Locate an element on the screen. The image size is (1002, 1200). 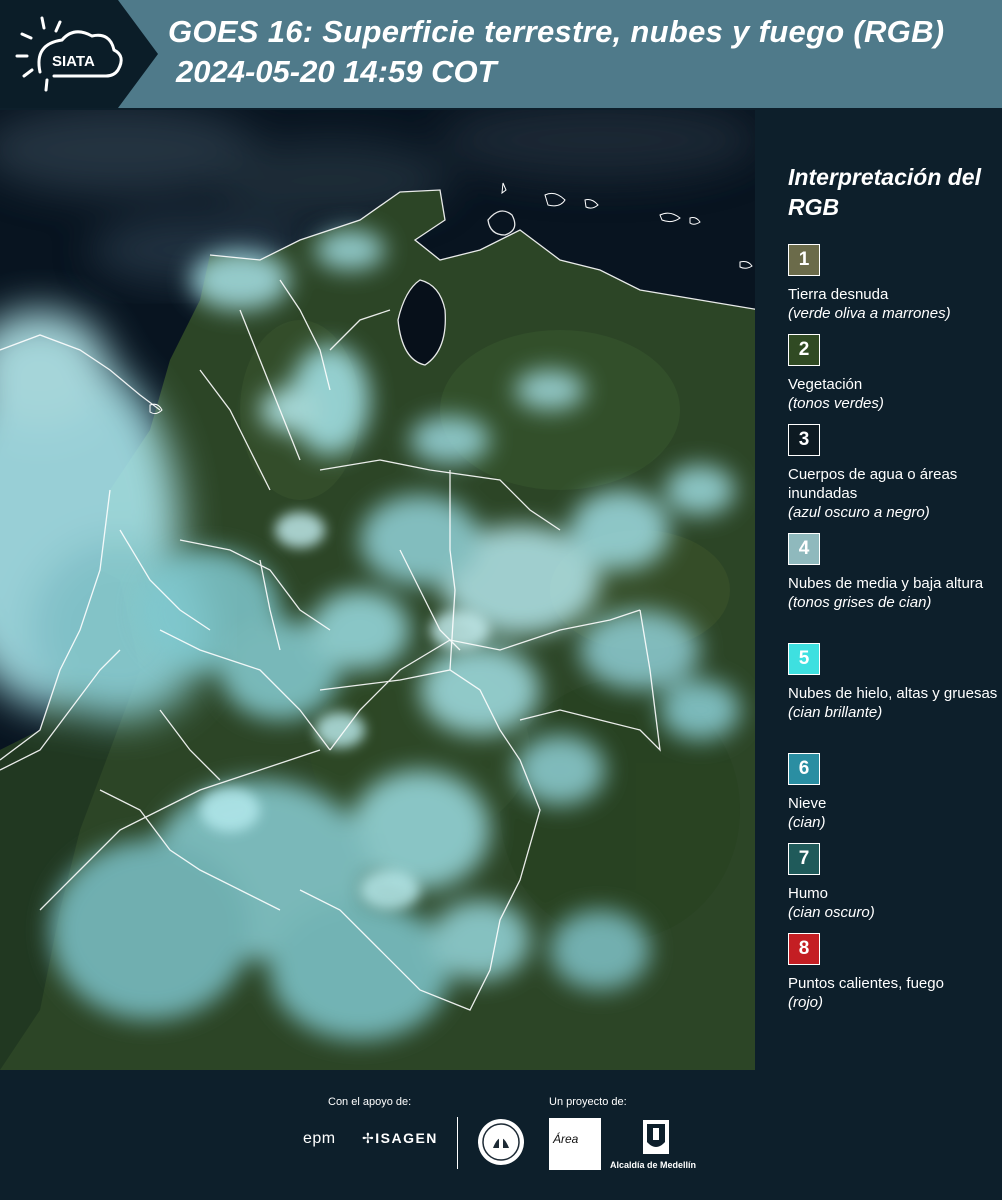
legend-item-sub: (cian) is located at coordinates (807, 822).